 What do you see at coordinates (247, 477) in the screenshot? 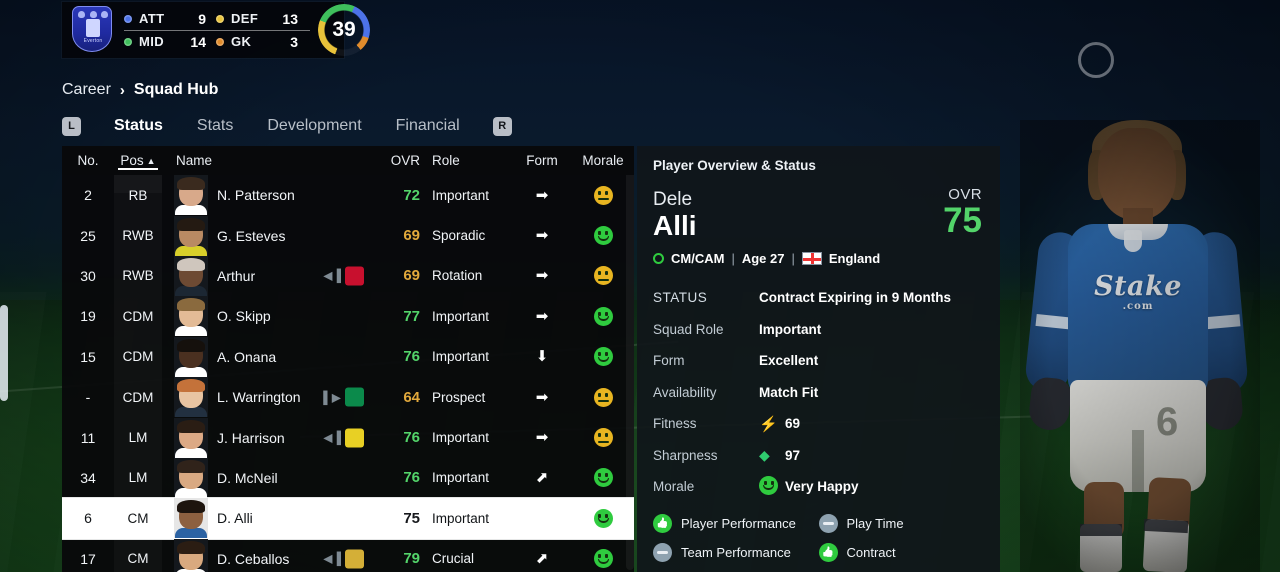
I see `player-name: D. McNeil` at bounding box center [247, 477].